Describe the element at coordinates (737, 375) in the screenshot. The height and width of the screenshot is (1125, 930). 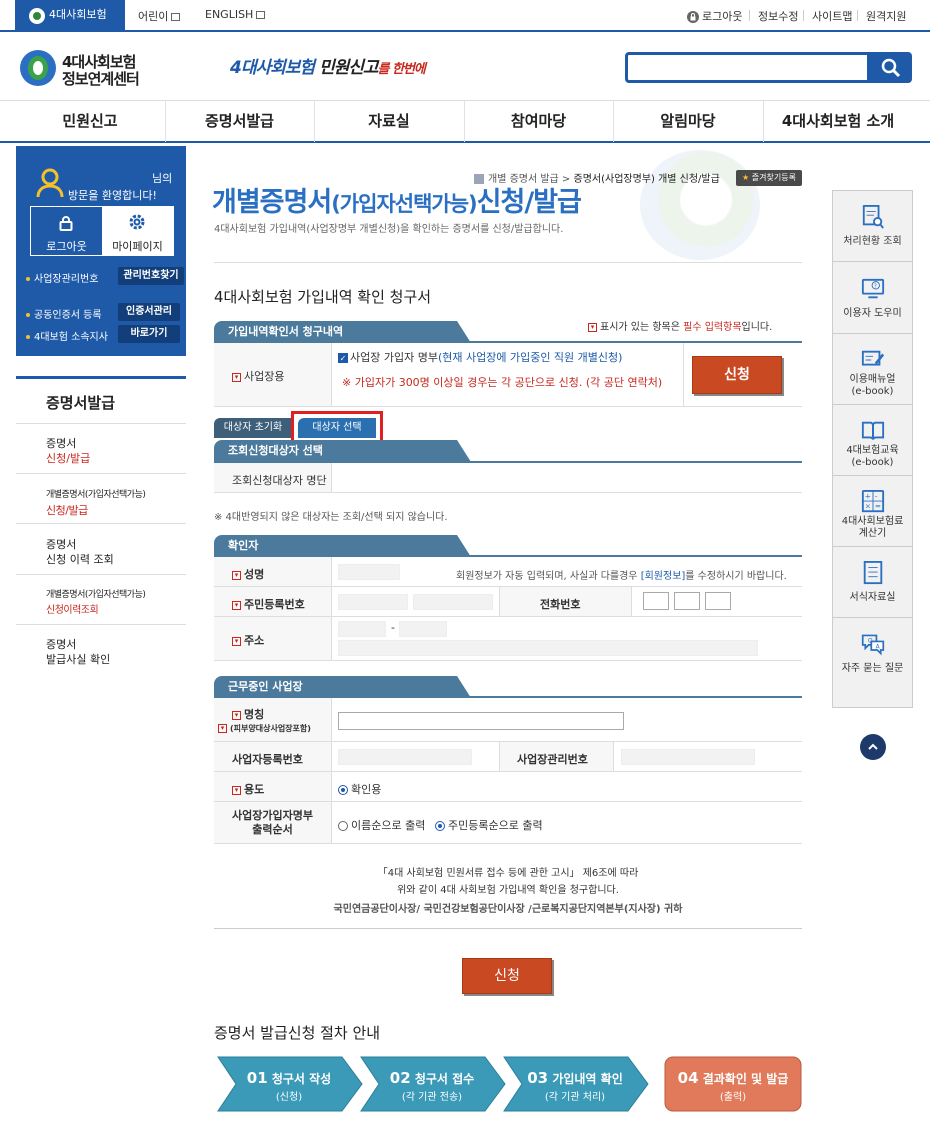
I see `apply-button-top: 신청` at that location.